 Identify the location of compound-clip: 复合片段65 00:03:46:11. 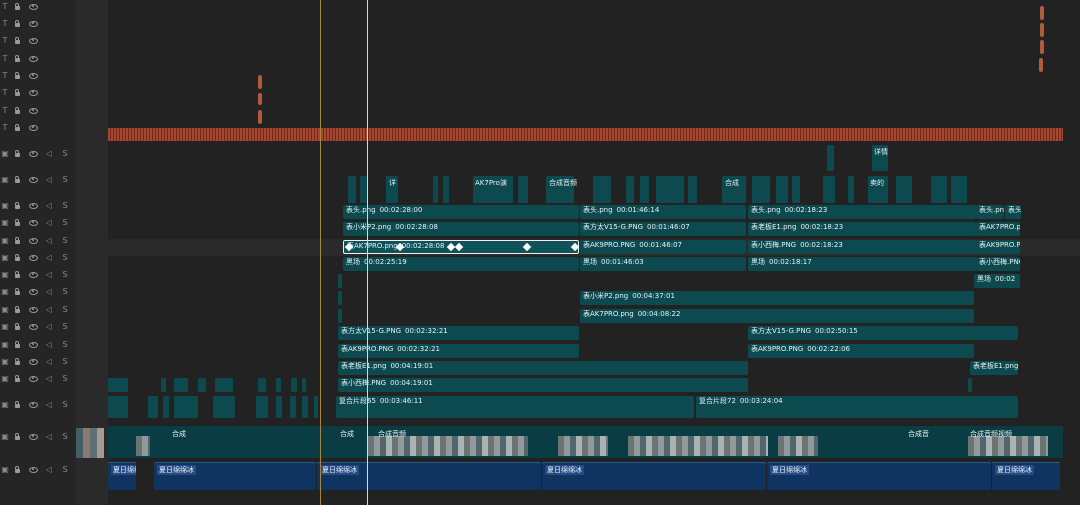
(515, 407).